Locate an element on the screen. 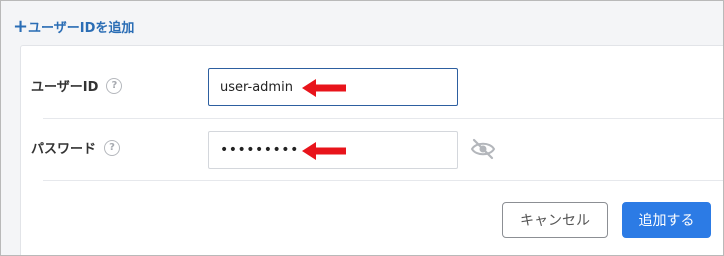 This screenshot has width=724, height=256. plus-icon: + is located at coordinates (21, 26).